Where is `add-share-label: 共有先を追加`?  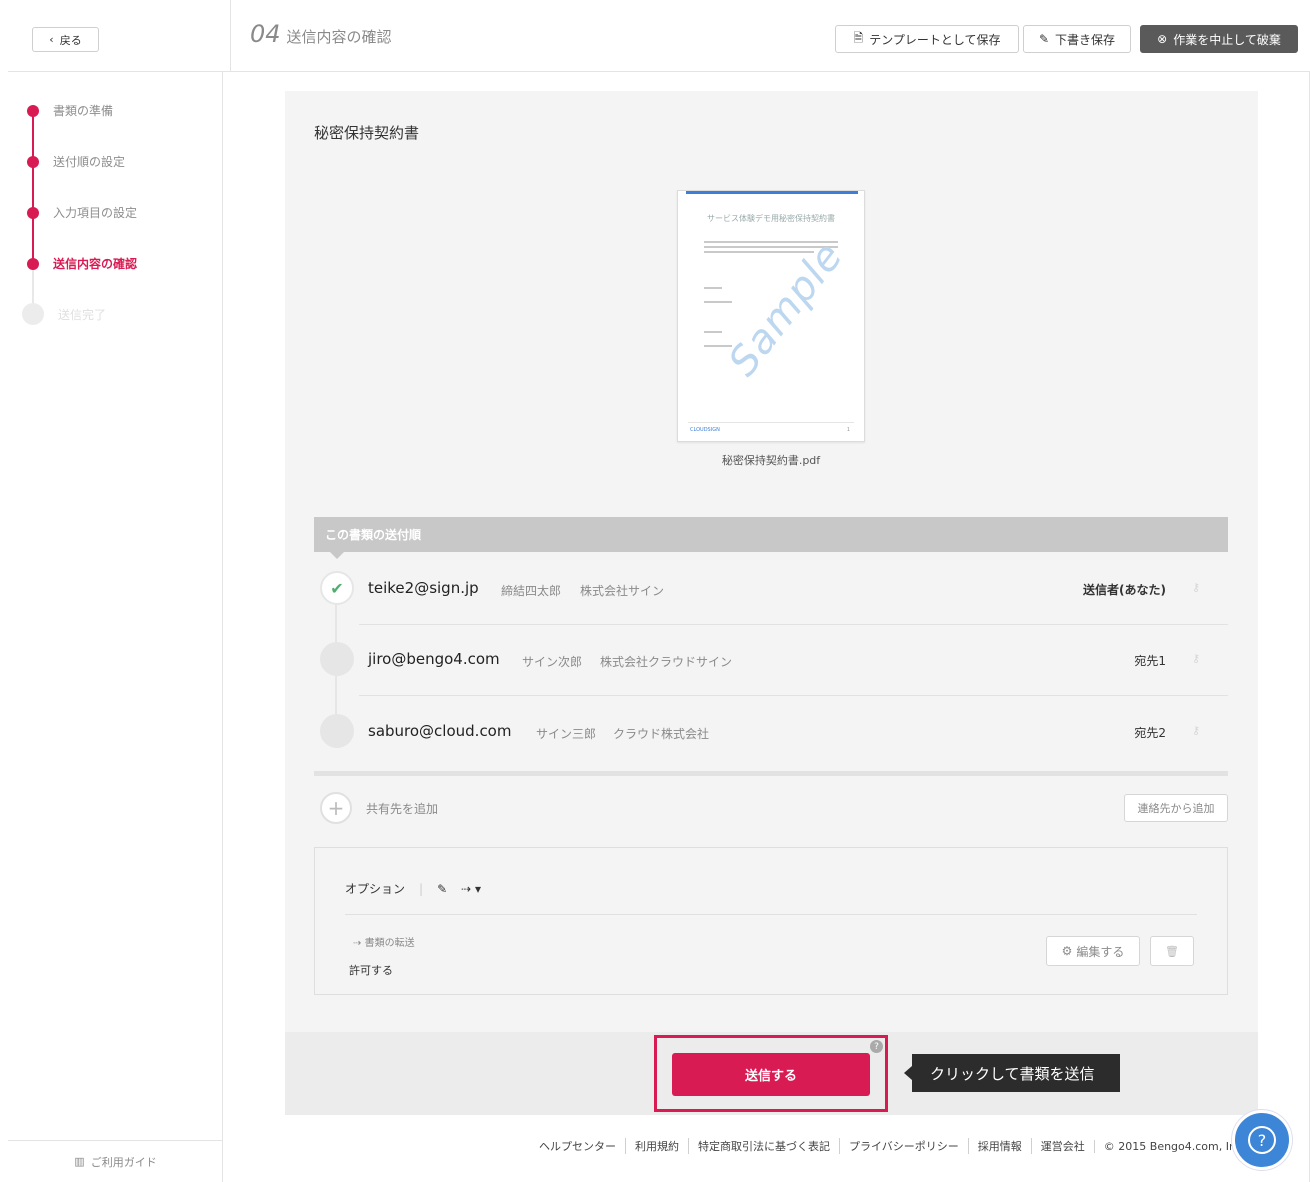
add-share-label: 共有先を追加 is located at coordinates (402, 808).